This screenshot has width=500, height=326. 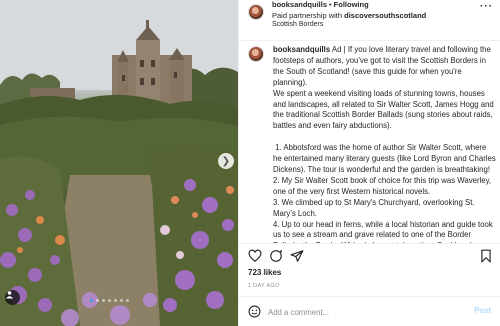 I want to click on more-options-button: ···, so click(x=486, y=6).